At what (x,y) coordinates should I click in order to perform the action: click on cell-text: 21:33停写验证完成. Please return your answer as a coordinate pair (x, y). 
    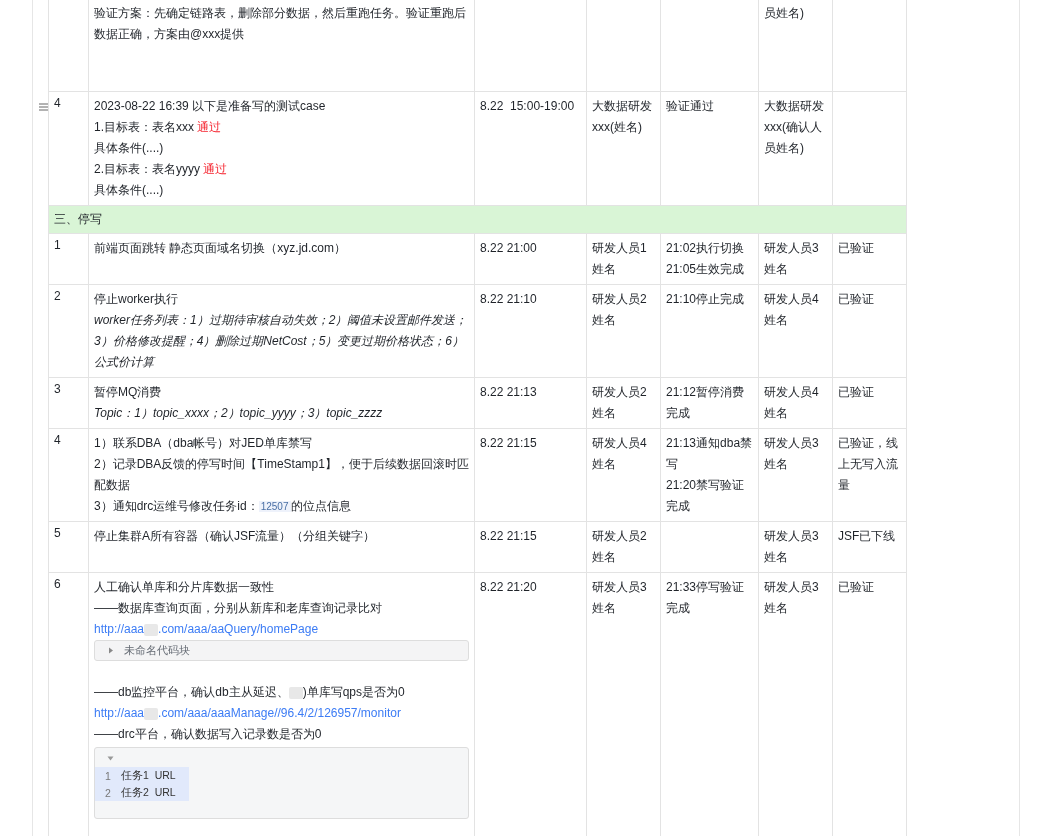
    Looking at the image, I should click on (706, 598).